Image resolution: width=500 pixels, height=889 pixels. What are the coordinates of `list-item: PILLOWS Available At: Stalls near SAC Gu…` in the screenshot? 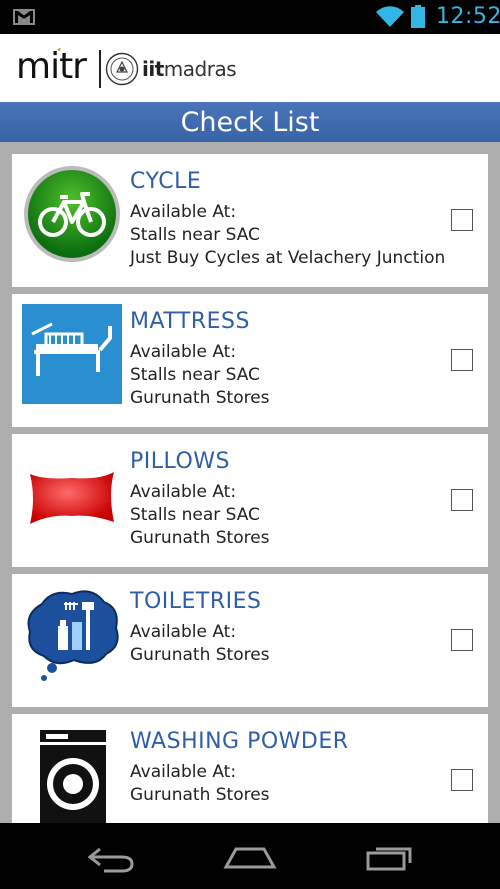 It's located at (250, 500).